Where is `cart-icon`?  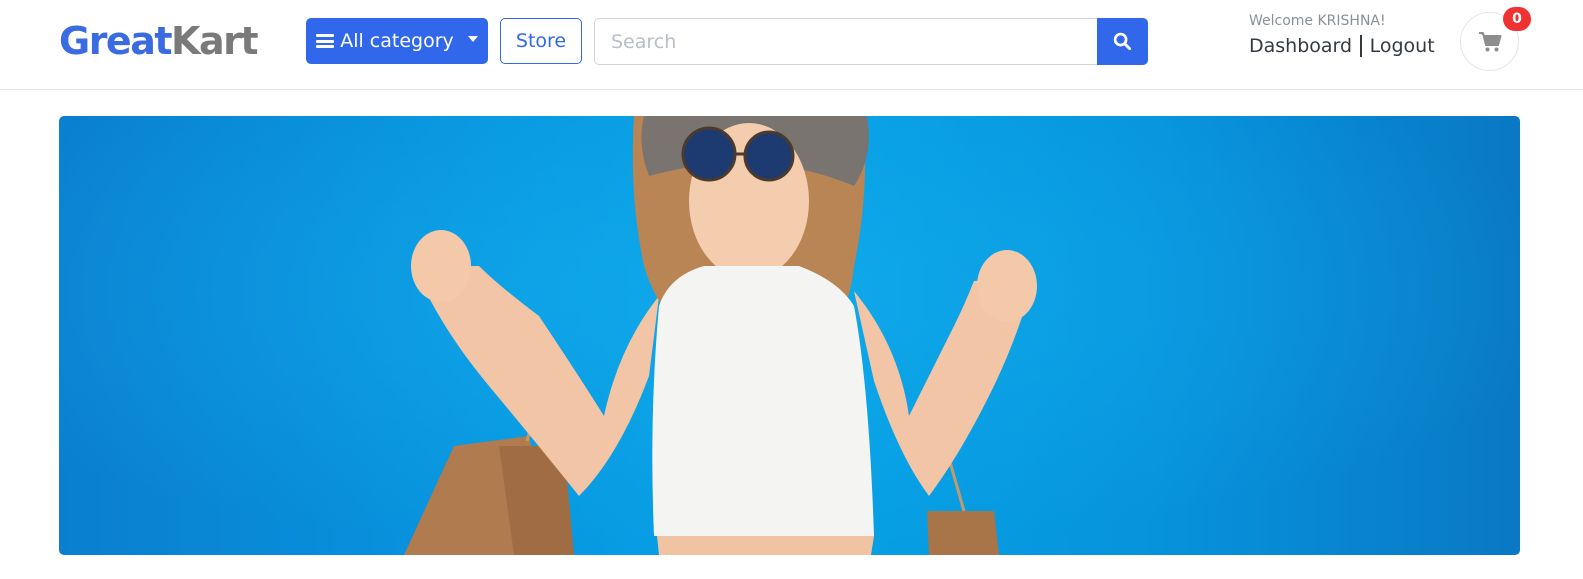
cart-icon is located at coordinates (1489, 41).